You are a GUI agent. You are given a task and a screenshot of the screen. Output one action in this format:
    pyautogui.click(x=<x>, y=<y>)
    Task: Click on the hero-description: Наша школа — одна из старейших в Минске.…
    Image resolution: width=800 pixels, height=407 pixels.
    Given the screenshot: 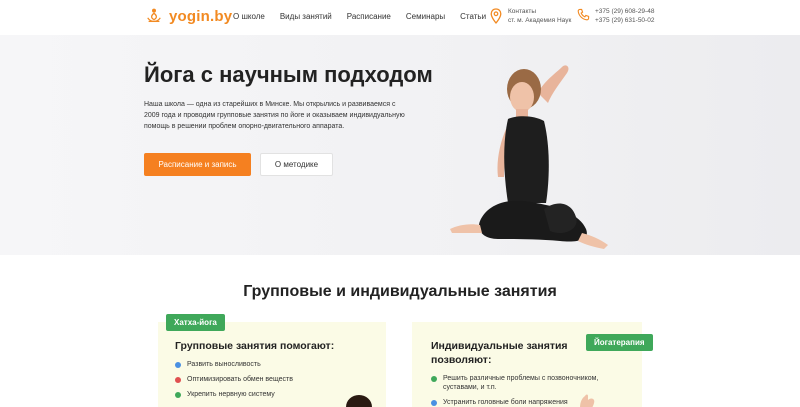 What is the action you would take?
    pyautogui.click(x=274, y=115)
    